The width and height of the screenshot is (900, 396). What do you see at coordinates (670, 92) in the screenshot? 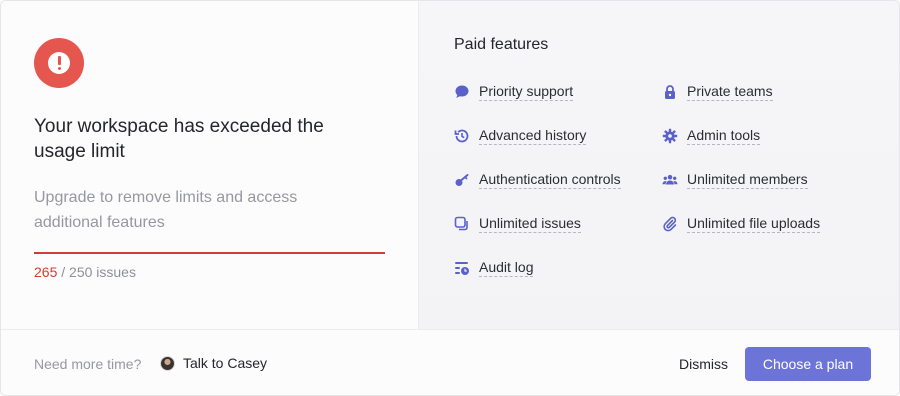
I see `lock-icon` at bounding box center [670, 92].